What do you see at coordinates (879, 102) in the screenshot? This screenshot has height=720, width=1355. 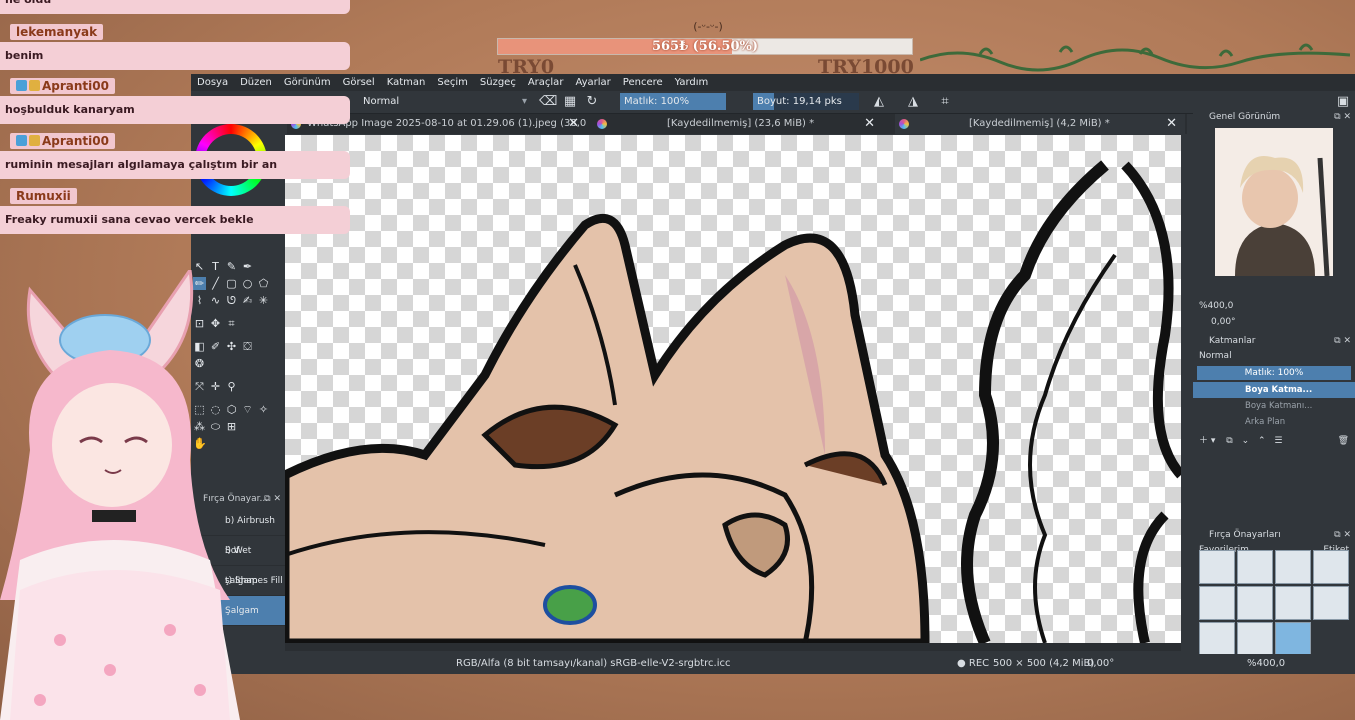 I see `mirror-horizontal-icon: ◭` at bounding box center [879, 102].